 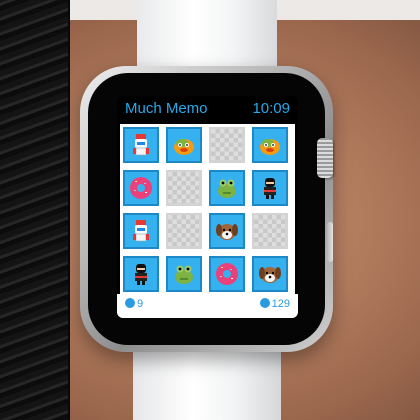 I want to click on status-bar: Much Memo 10:09, so click(x=207, y=110).